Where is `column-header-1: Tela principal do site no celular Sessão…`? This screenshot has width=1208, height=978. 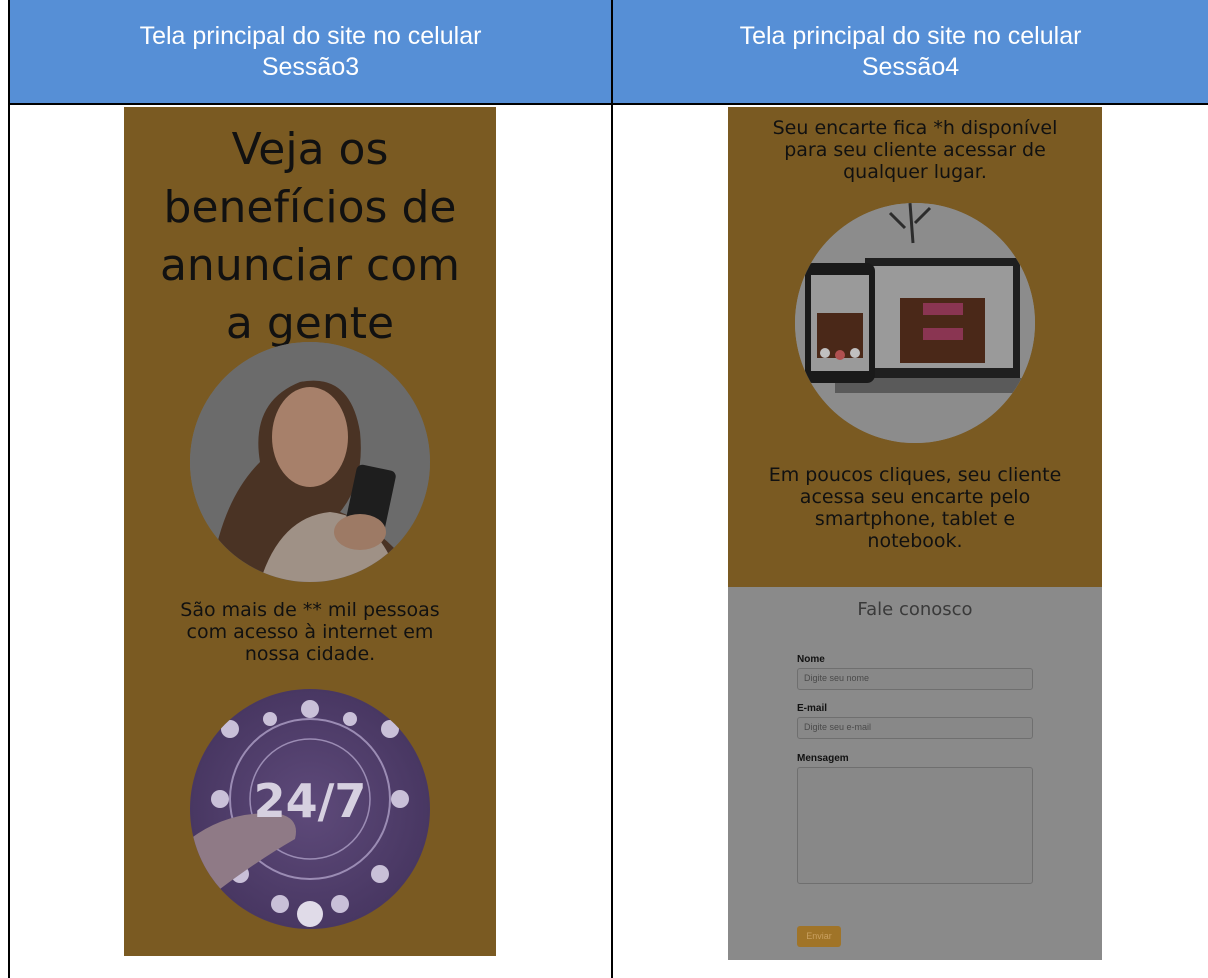
column-header-1: Tela principal do site no celular Sessão… is located at coordinates (310, 51).